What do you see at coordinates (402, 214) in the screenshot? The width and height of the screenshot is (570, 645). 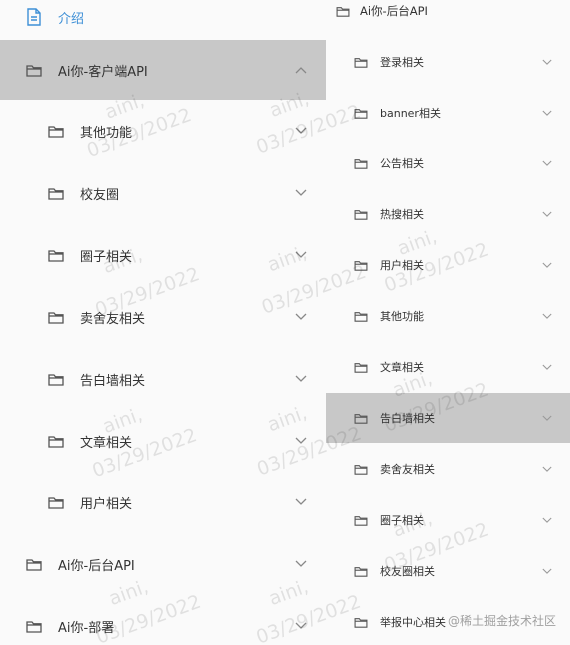 I see `nav-item-label: 热搜相关` at bounding box center [402, 214].